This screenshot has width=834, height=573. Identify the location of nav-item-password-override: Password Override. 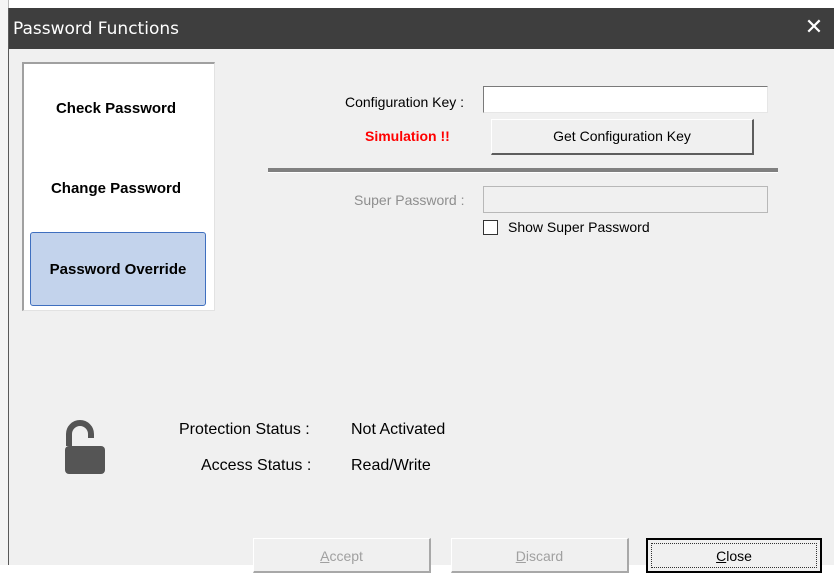
(118, 269).